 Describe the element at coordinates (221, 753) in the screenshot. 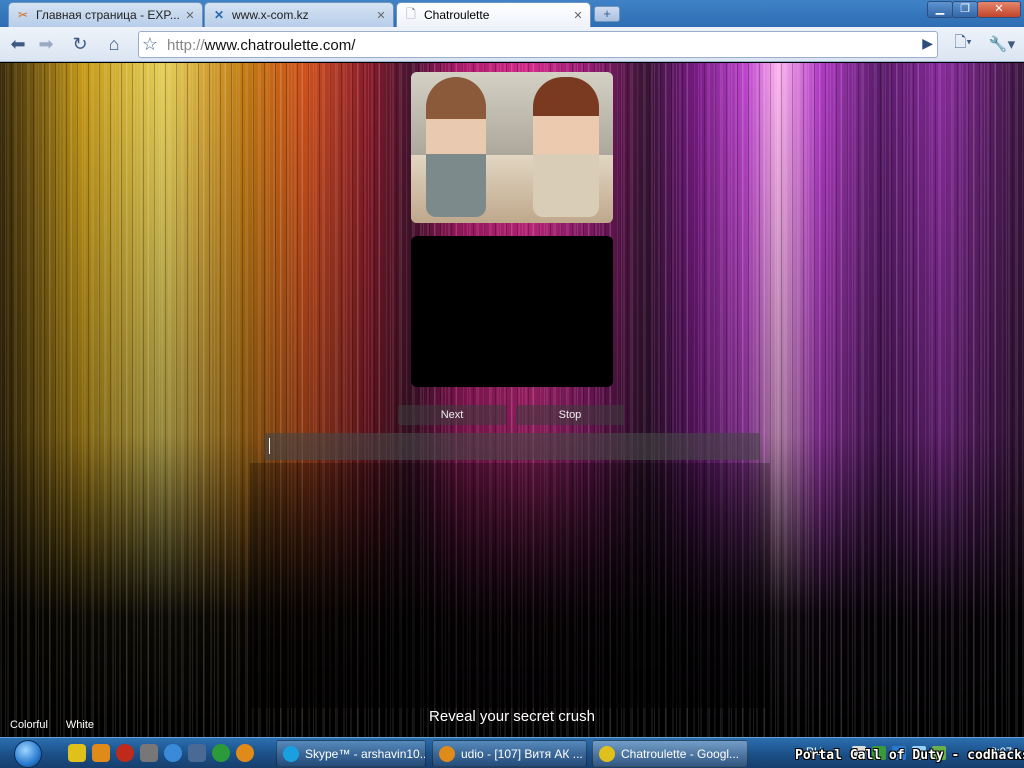

I see `utorrent-icon` at that location.